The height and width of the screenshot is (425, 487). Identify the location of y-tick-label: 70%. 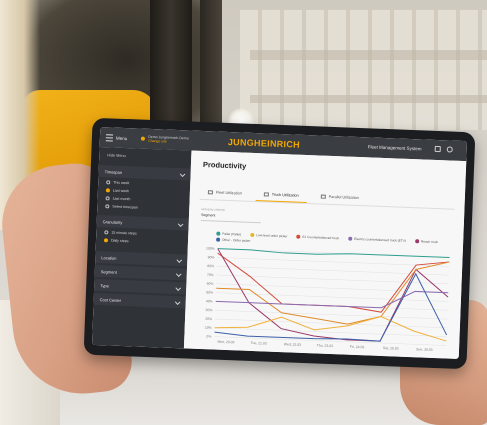
(210, 275).